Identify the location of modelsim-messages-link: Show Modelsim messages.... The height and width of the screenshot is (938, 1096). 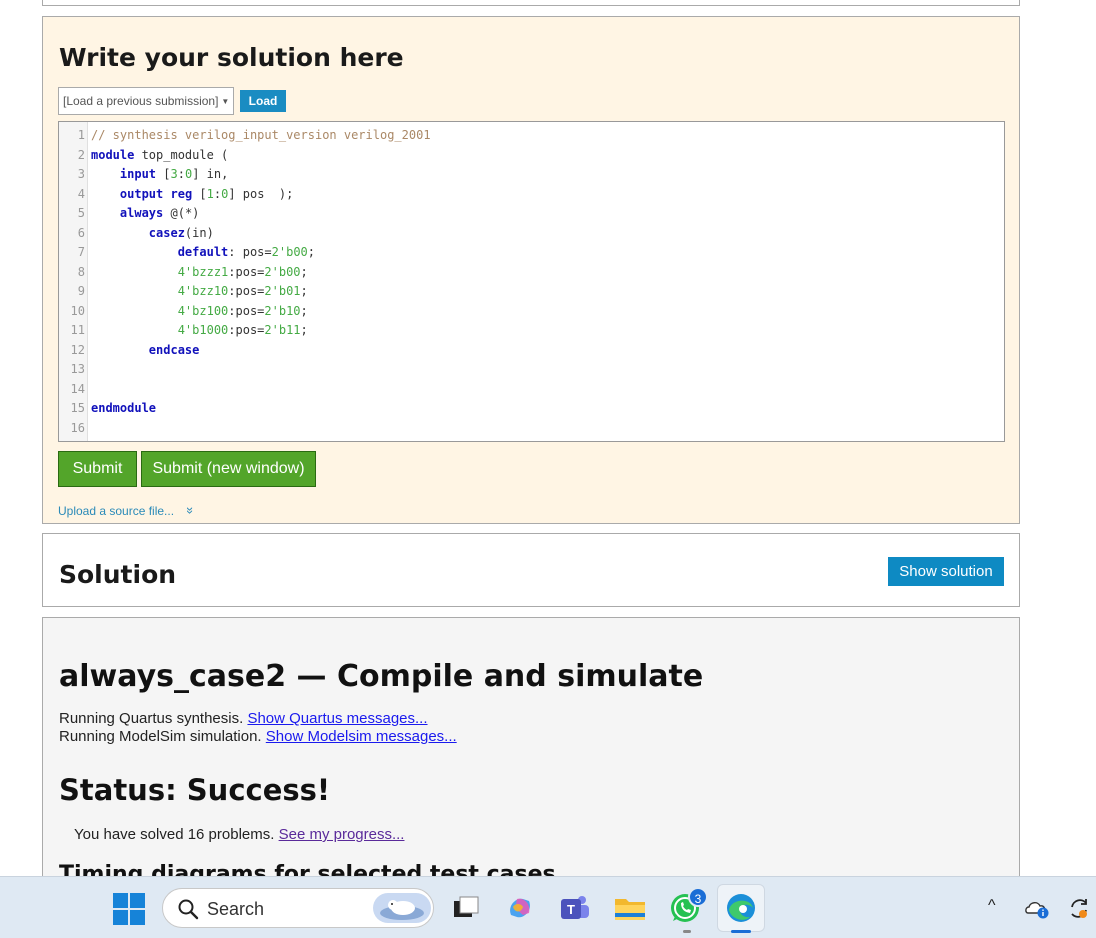
(361, 736).